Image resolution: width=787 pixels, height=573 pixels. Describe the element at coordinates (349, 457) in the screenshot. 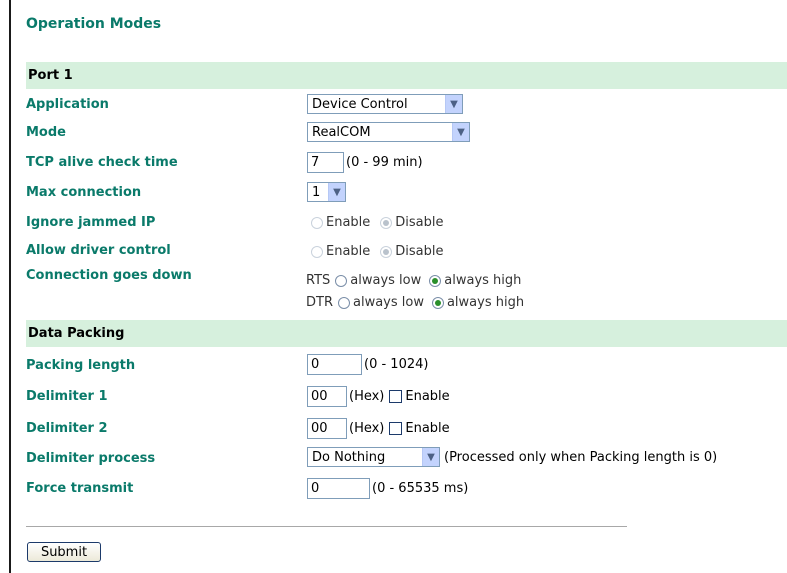

I see `delimiter-process-value: Do Nothing` at that location.